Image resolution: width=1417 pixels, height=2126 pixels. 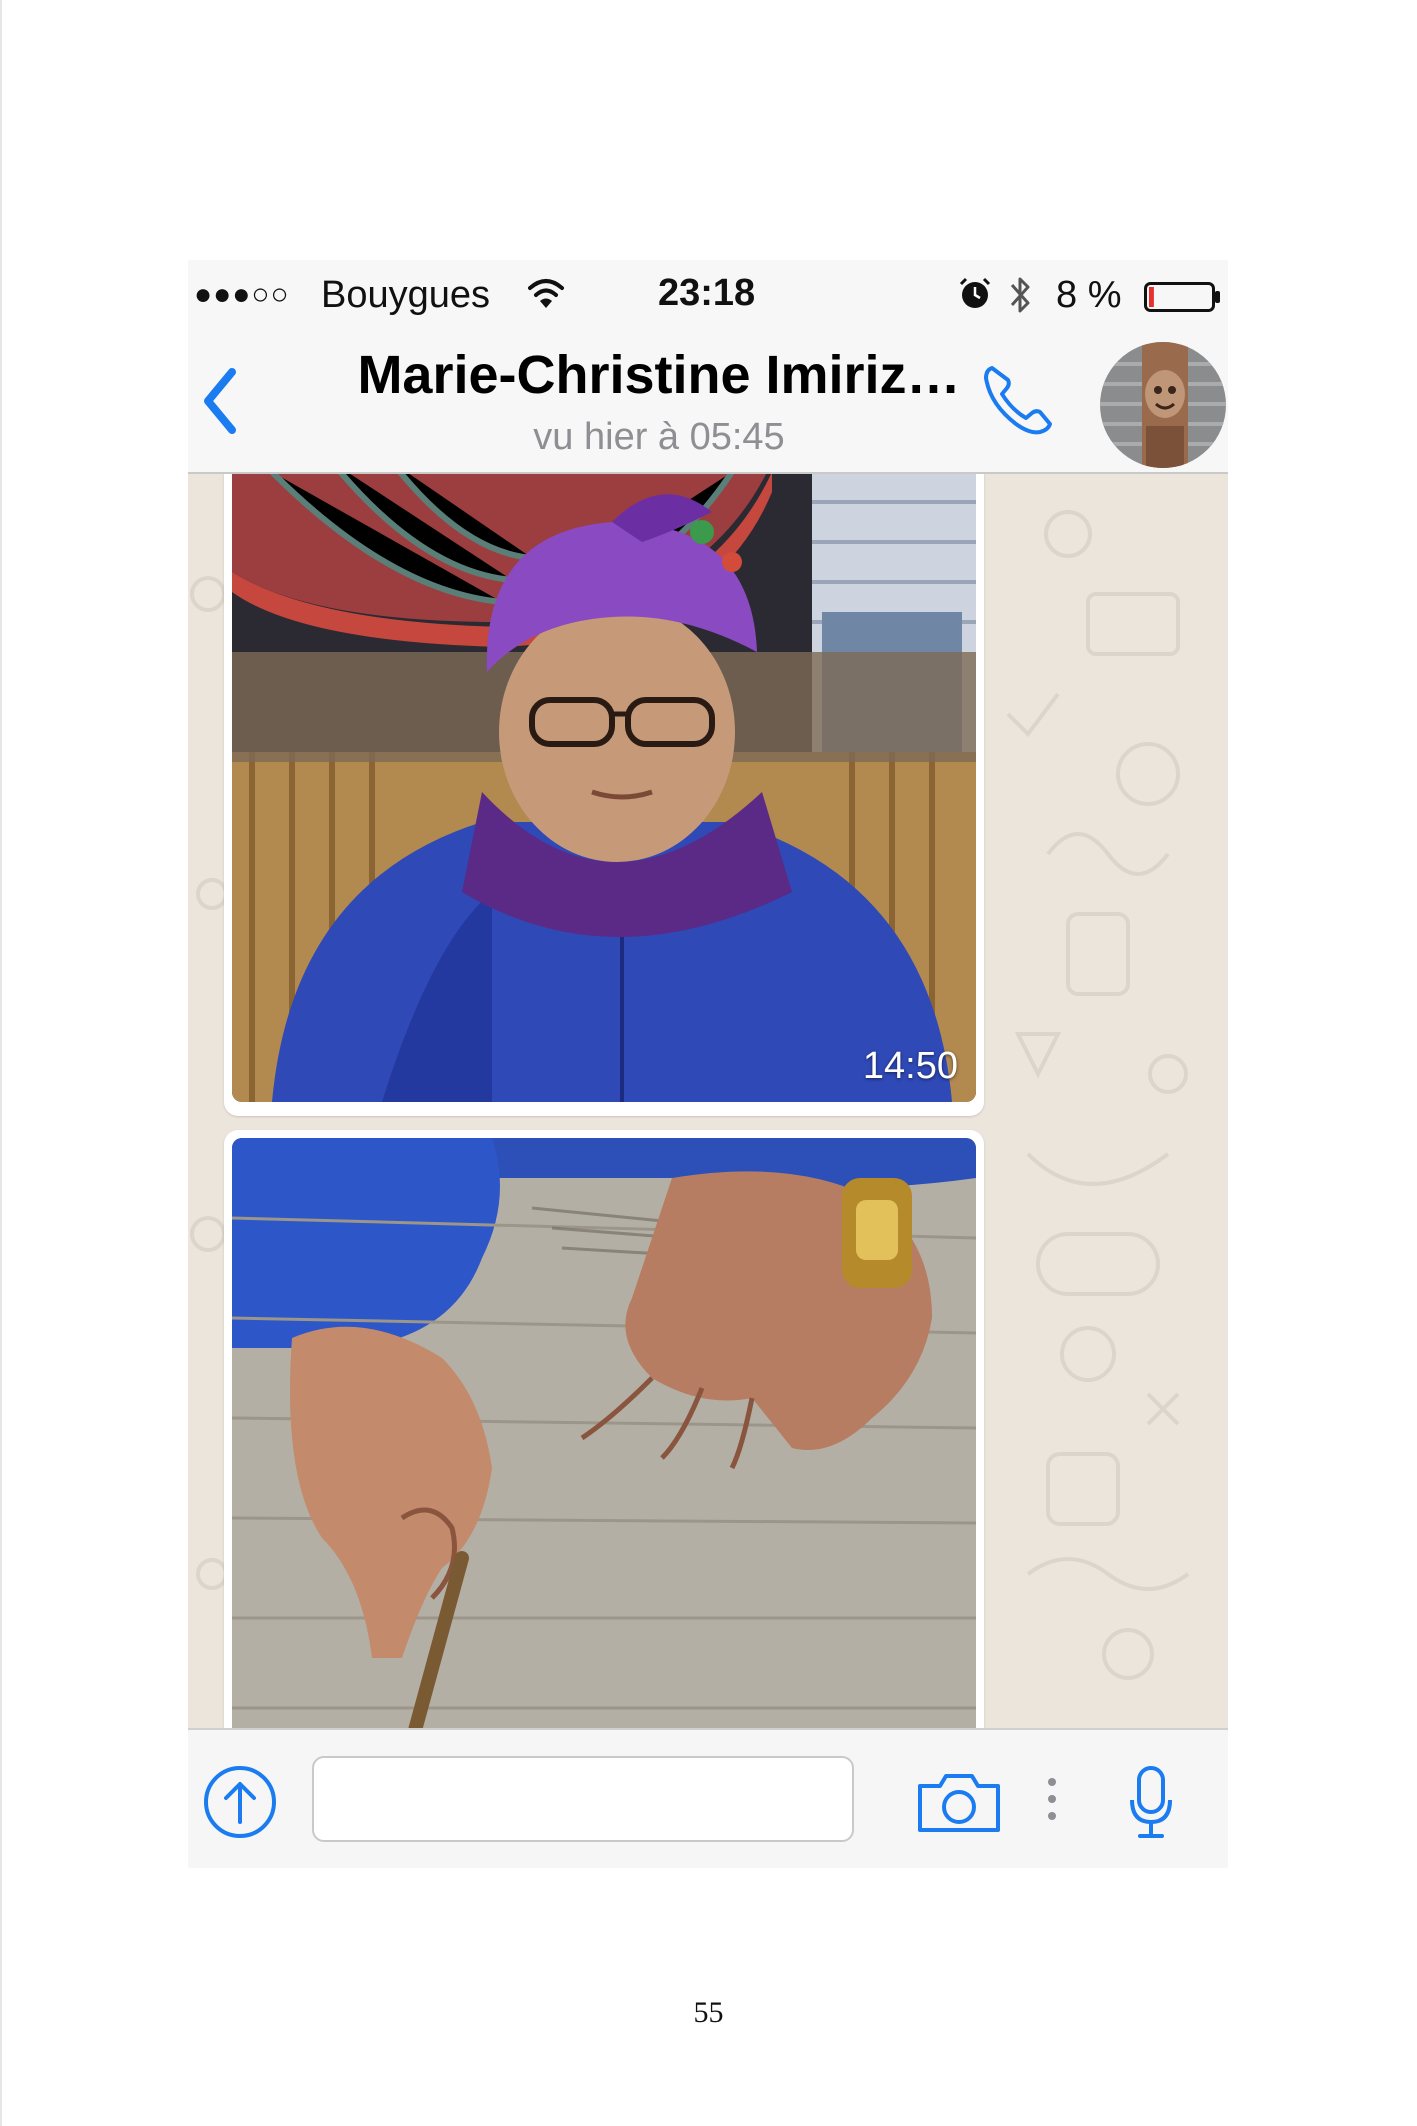 What do you see at coordinates (1089, 295) in the screenshot?
I see `battery-percentage: 8 %` at bounding box center [1089, 295].